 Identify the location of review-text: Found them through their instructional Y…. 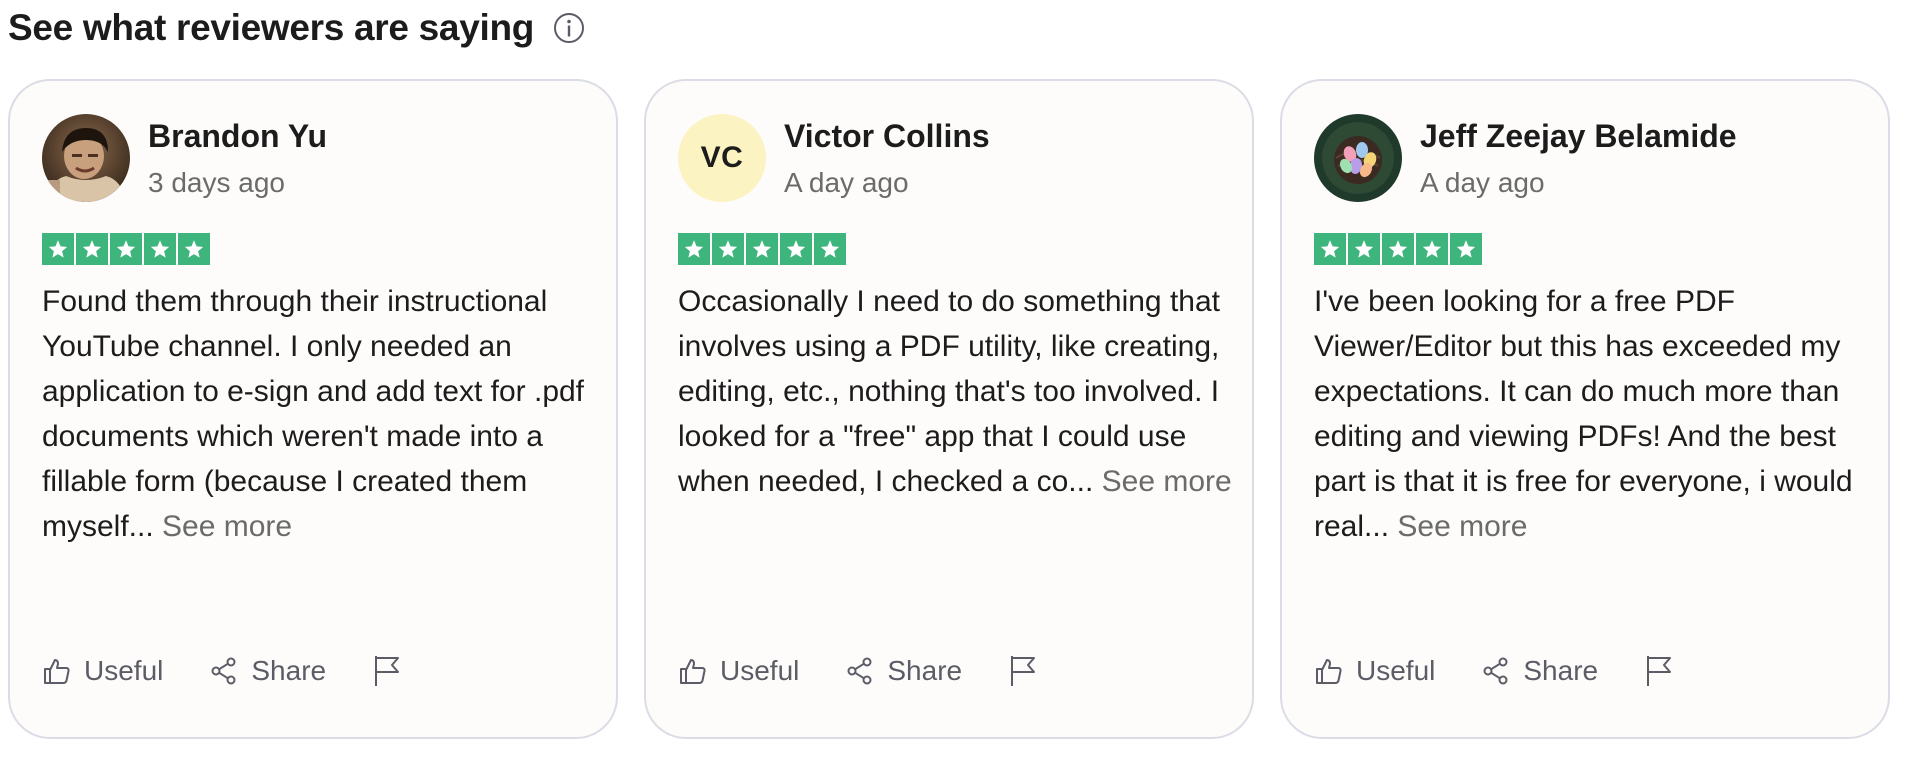
(322, 414).